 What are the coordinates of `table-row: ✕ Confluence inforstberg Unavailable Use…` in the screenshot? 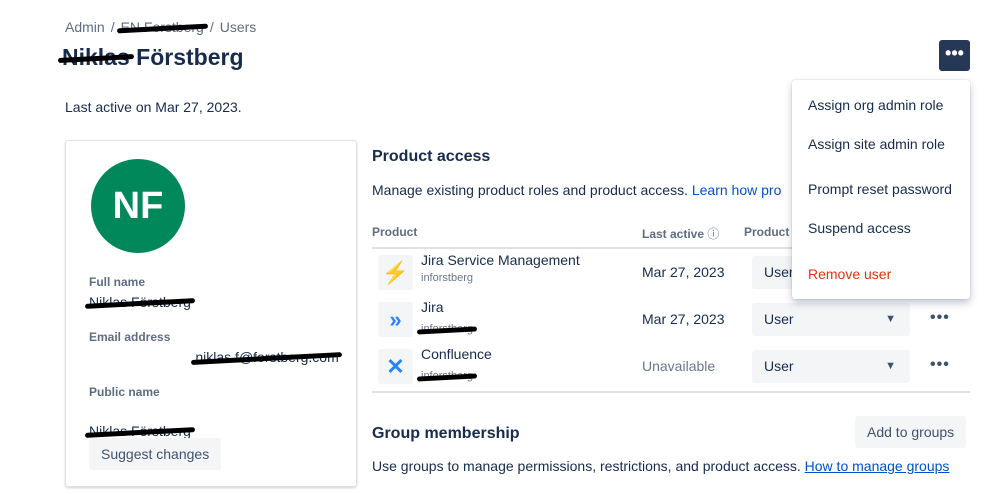 It's located at (671, 367).